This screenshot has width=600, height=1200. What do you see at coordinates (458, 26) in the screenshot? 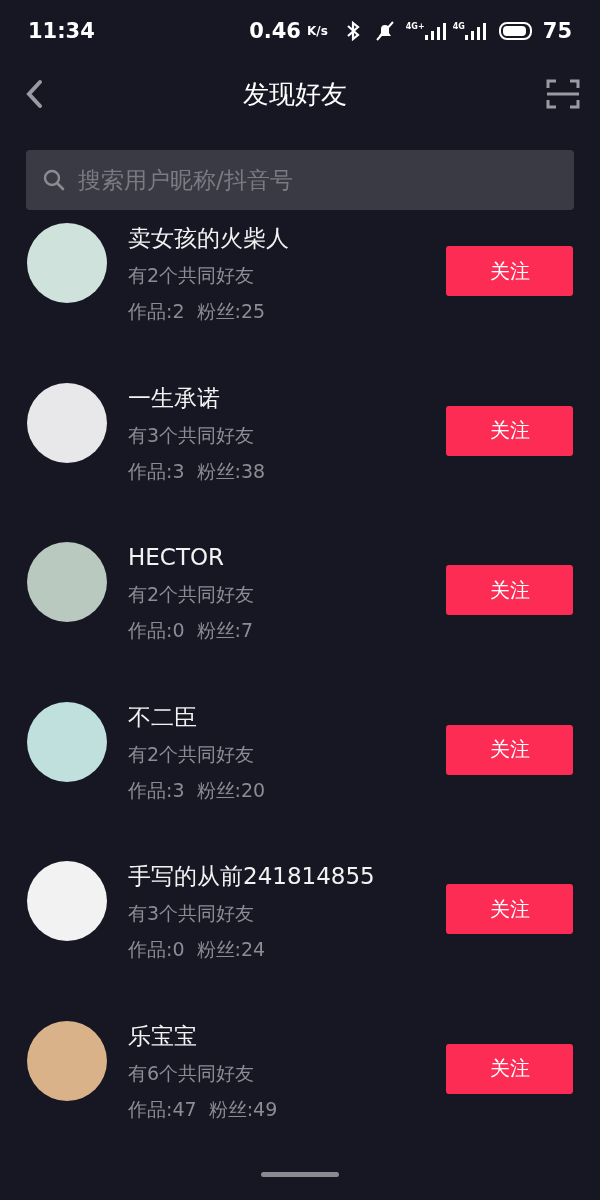
I see `network-type: 4G` at bounding box center [458, 26].